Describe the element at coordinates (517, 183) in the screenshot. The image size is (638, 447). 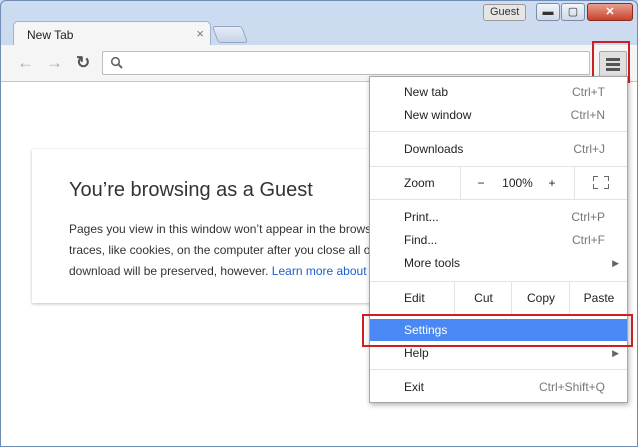
I see `zoom-value: 100%` at that location.